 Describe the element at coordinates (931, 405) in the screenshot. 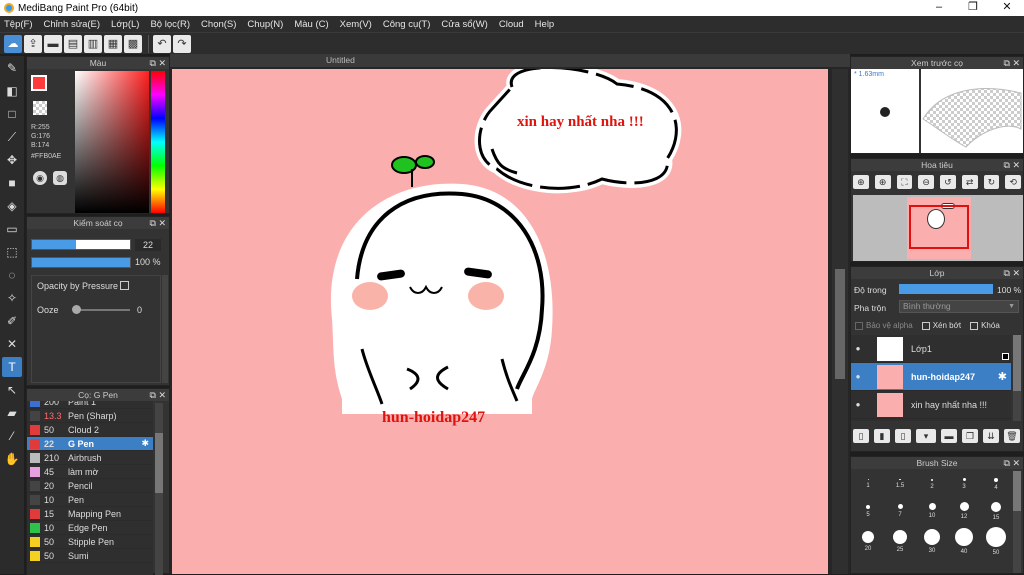

I see `layer-row: ● xin hay nhất nha !!!` at that location.